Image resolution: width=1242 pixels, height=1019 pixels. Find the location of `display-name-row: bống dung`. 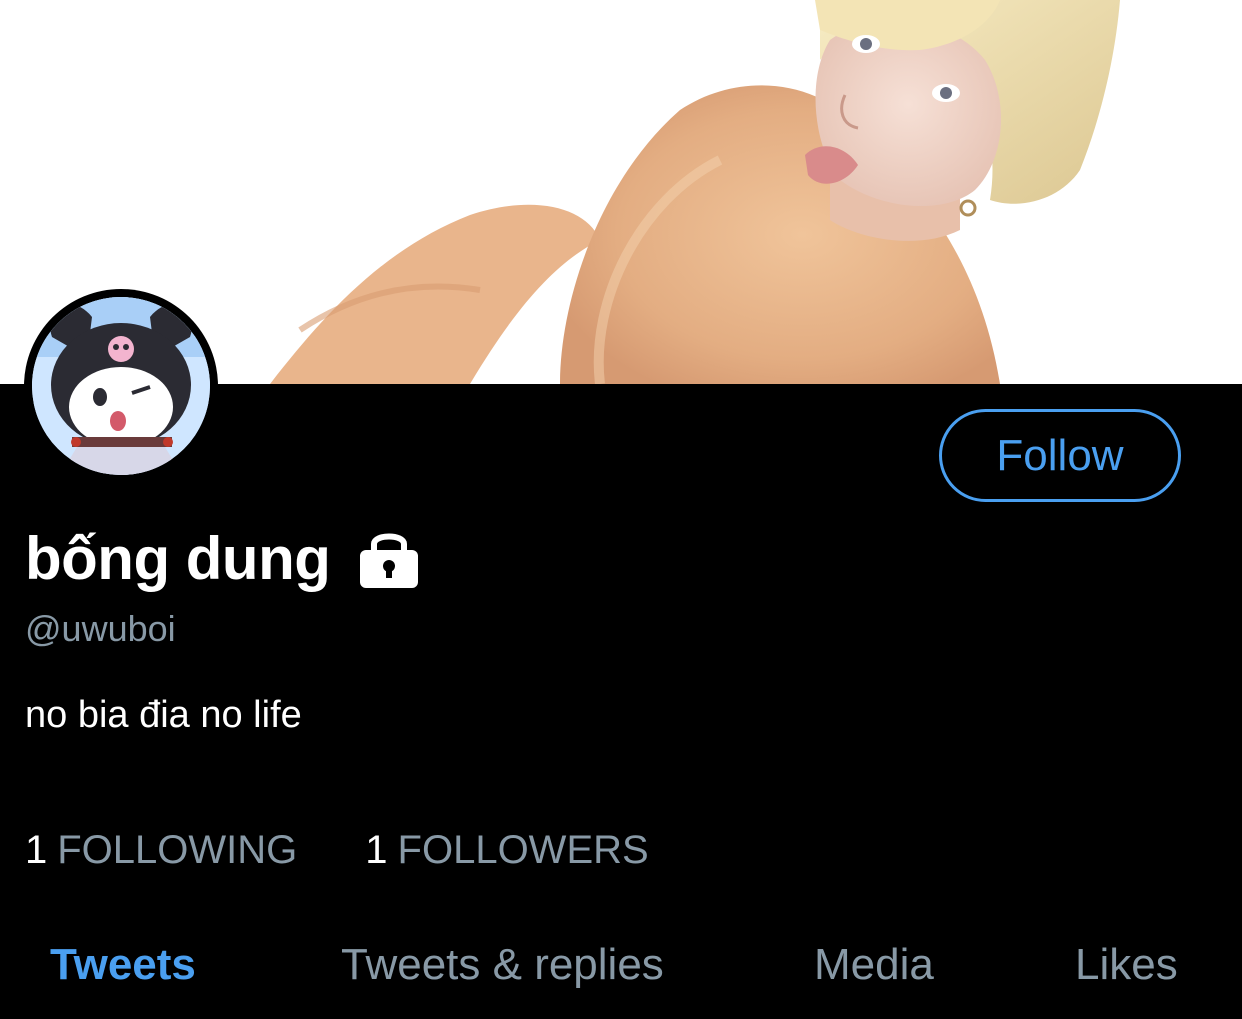

display-name-row: bống dung is located at coordinates (222, 558).